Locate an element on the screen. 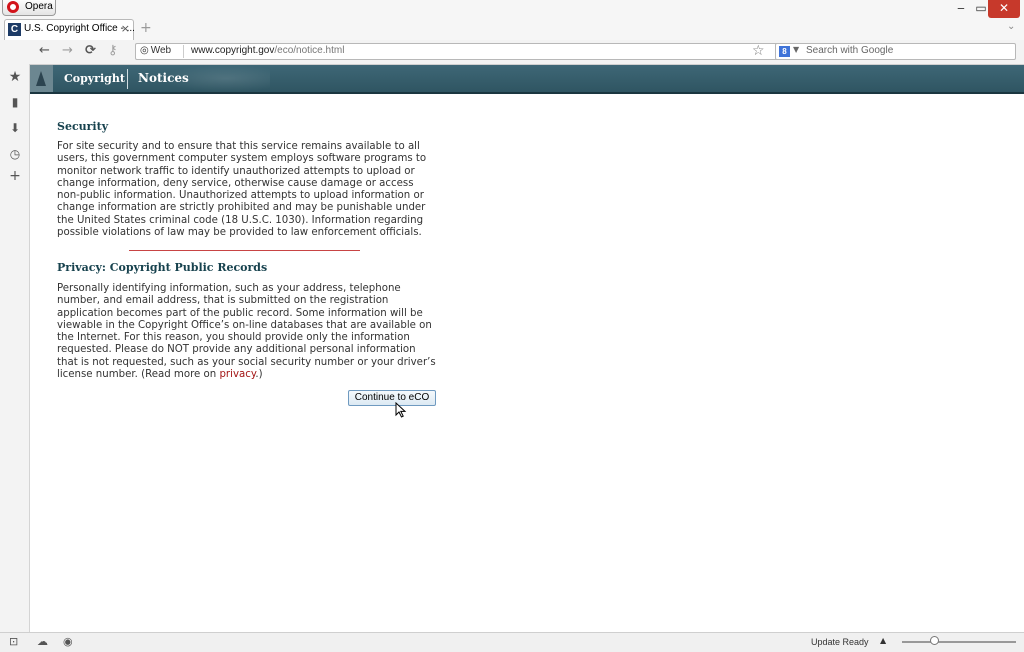 Image resolution: width=1024 pixels, height=652 pixels. banner-divider is located at coordinates (127, 79).